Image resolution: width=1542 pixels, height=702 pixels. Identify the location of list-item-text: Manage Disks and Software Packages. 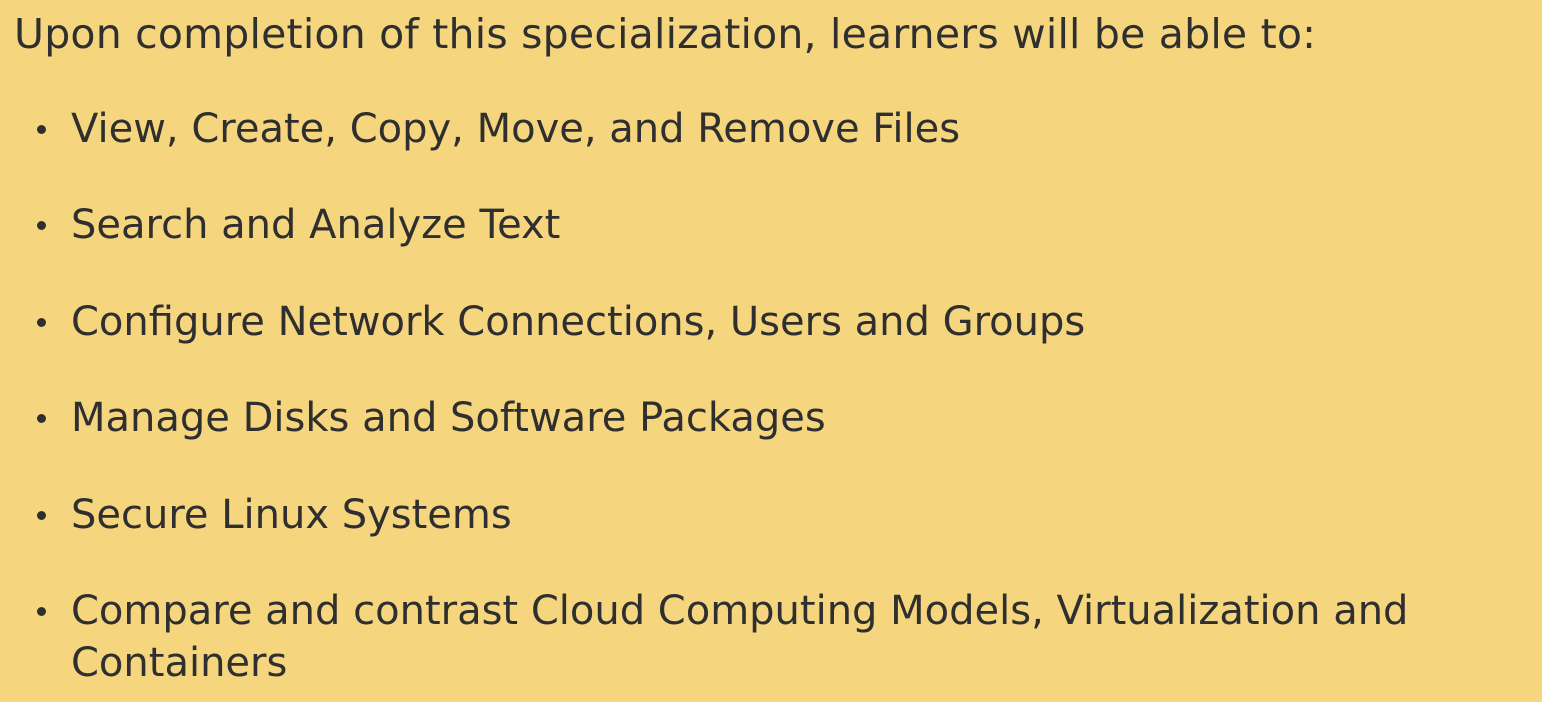
(448, 418).